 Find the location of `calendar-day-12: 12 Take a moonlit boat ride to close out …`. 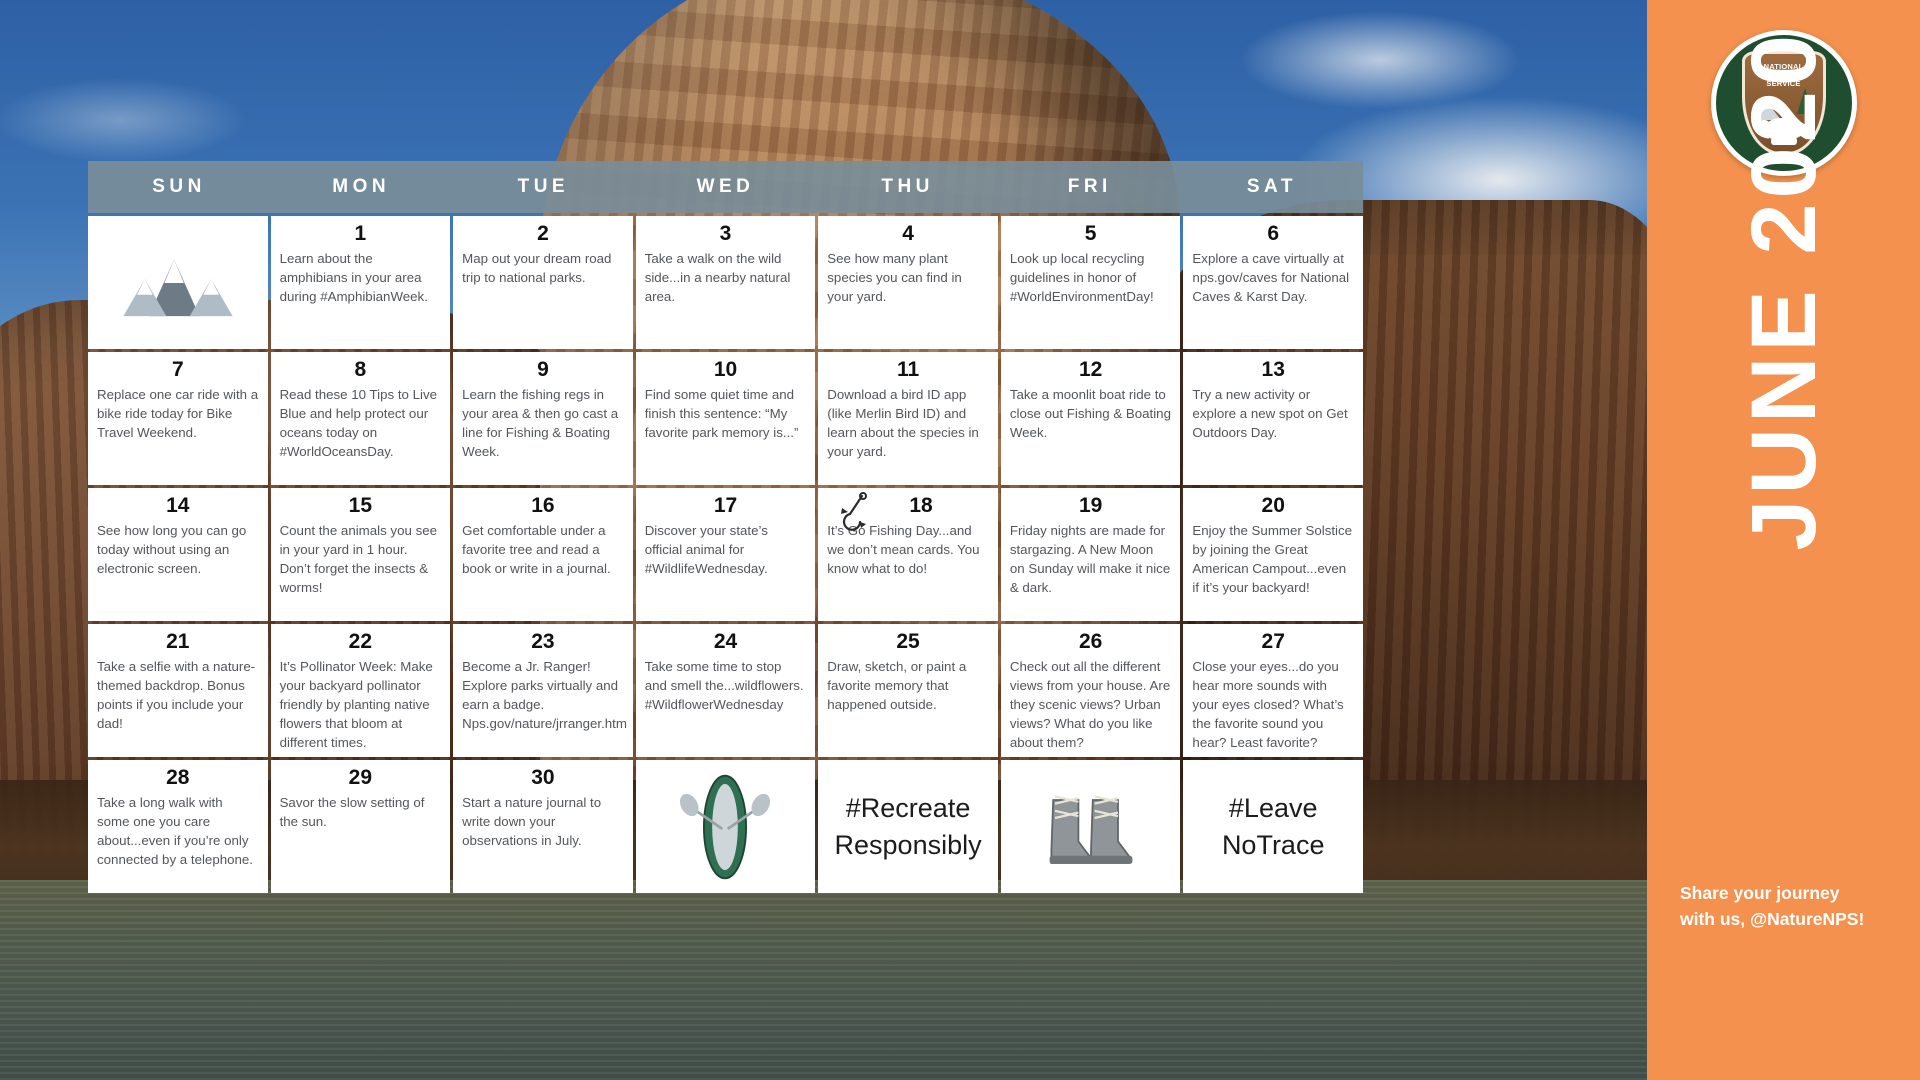

calendar-day-12: 12 Take a moonlit boat ride to close out … is located at coordinates (1090, 418).